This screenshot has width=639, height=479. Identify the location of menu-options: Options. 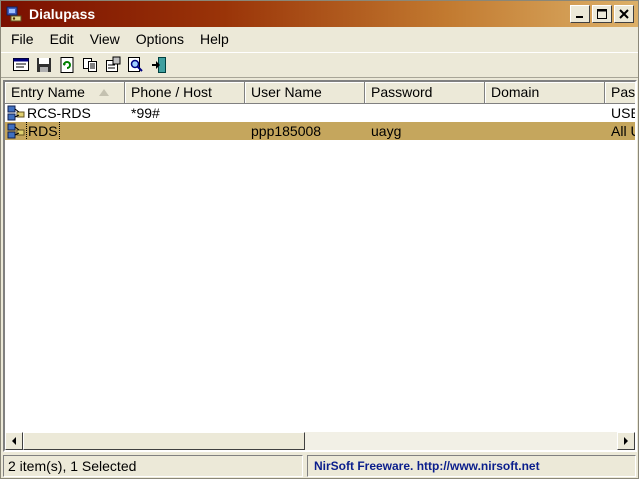
(160, 39).